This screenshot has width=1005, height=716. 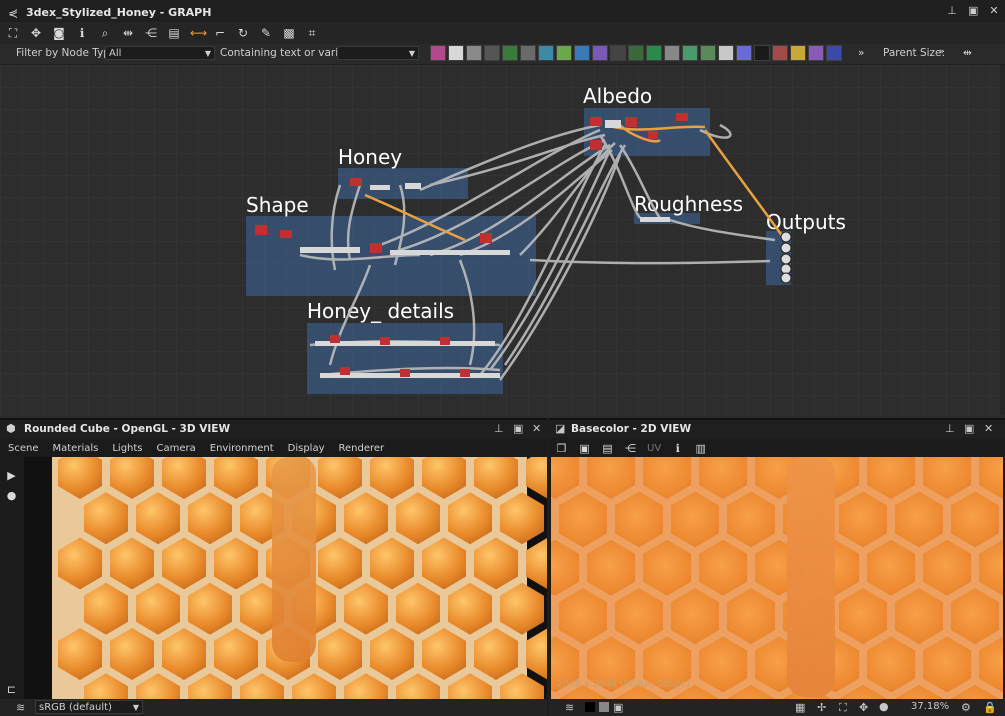 What do you see at coordinates (884, 706) in the screenshot?
I see `zoom-minus-icon: ●` at bounding box center [884, 706].